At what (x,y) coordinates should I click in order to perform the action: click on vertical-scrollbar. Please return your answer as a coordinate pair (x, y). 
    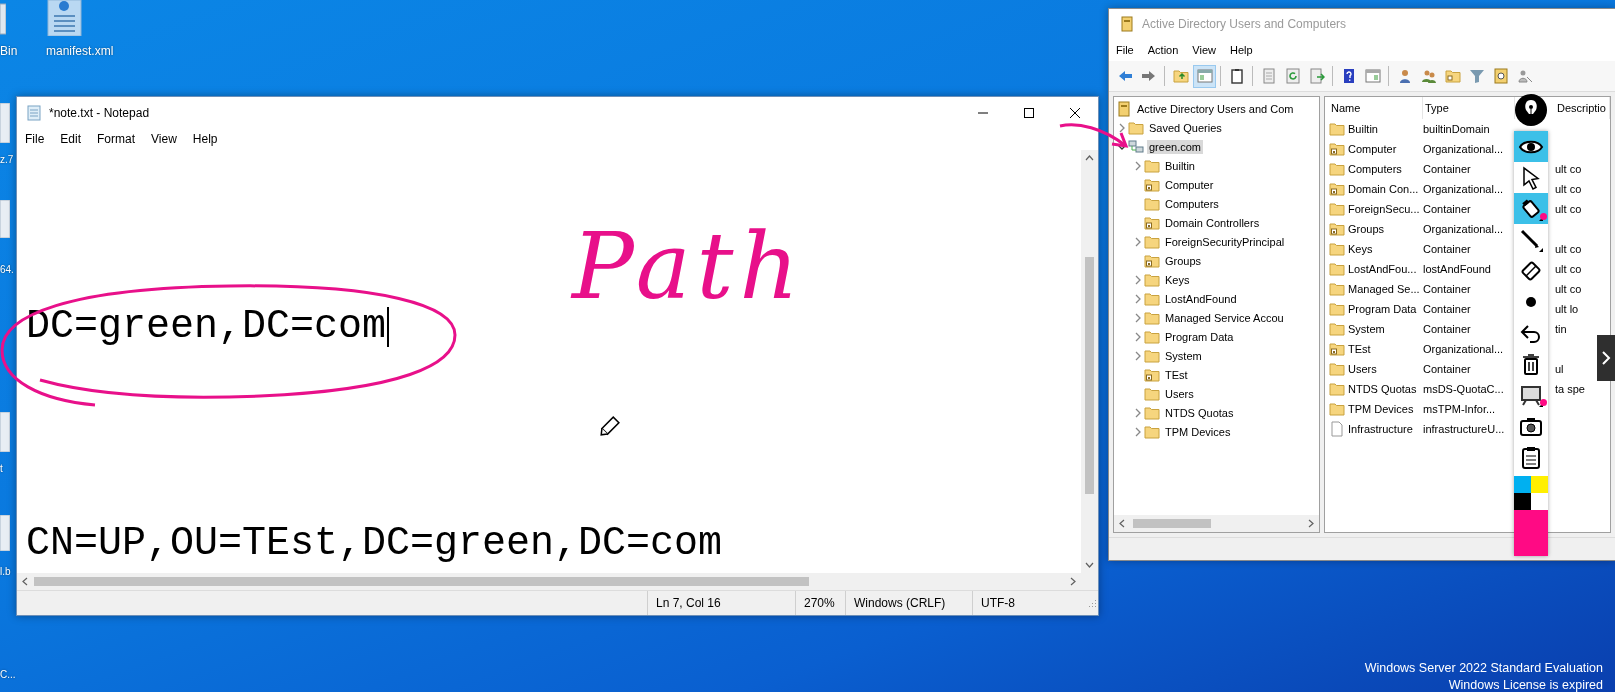
    Looking at the image, I should click on (1089, 361).